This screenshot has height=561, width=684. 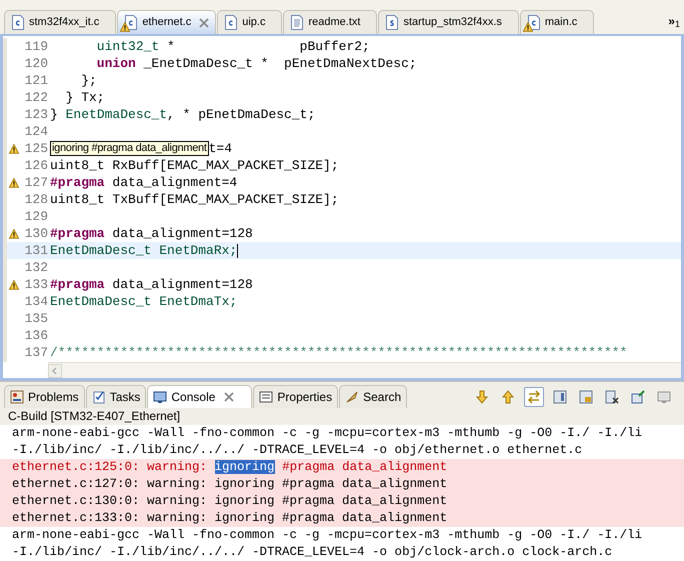 I want to click on swap-arrows-icon, so click(x=534, y=397).